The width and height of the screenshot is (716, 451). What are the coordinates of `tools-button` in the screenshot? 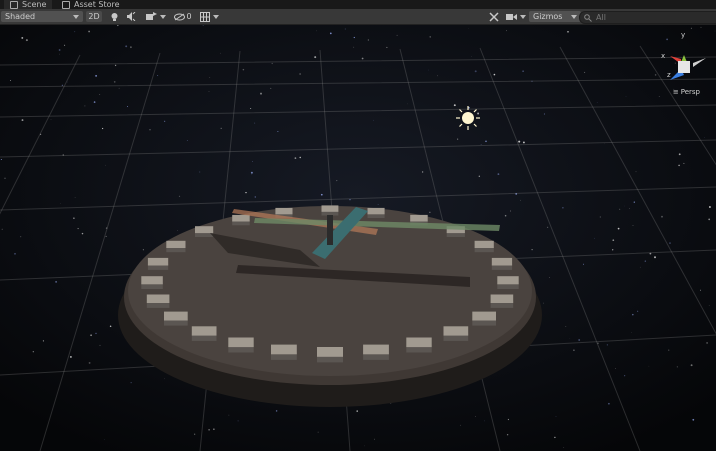 It's located at (494, 16).